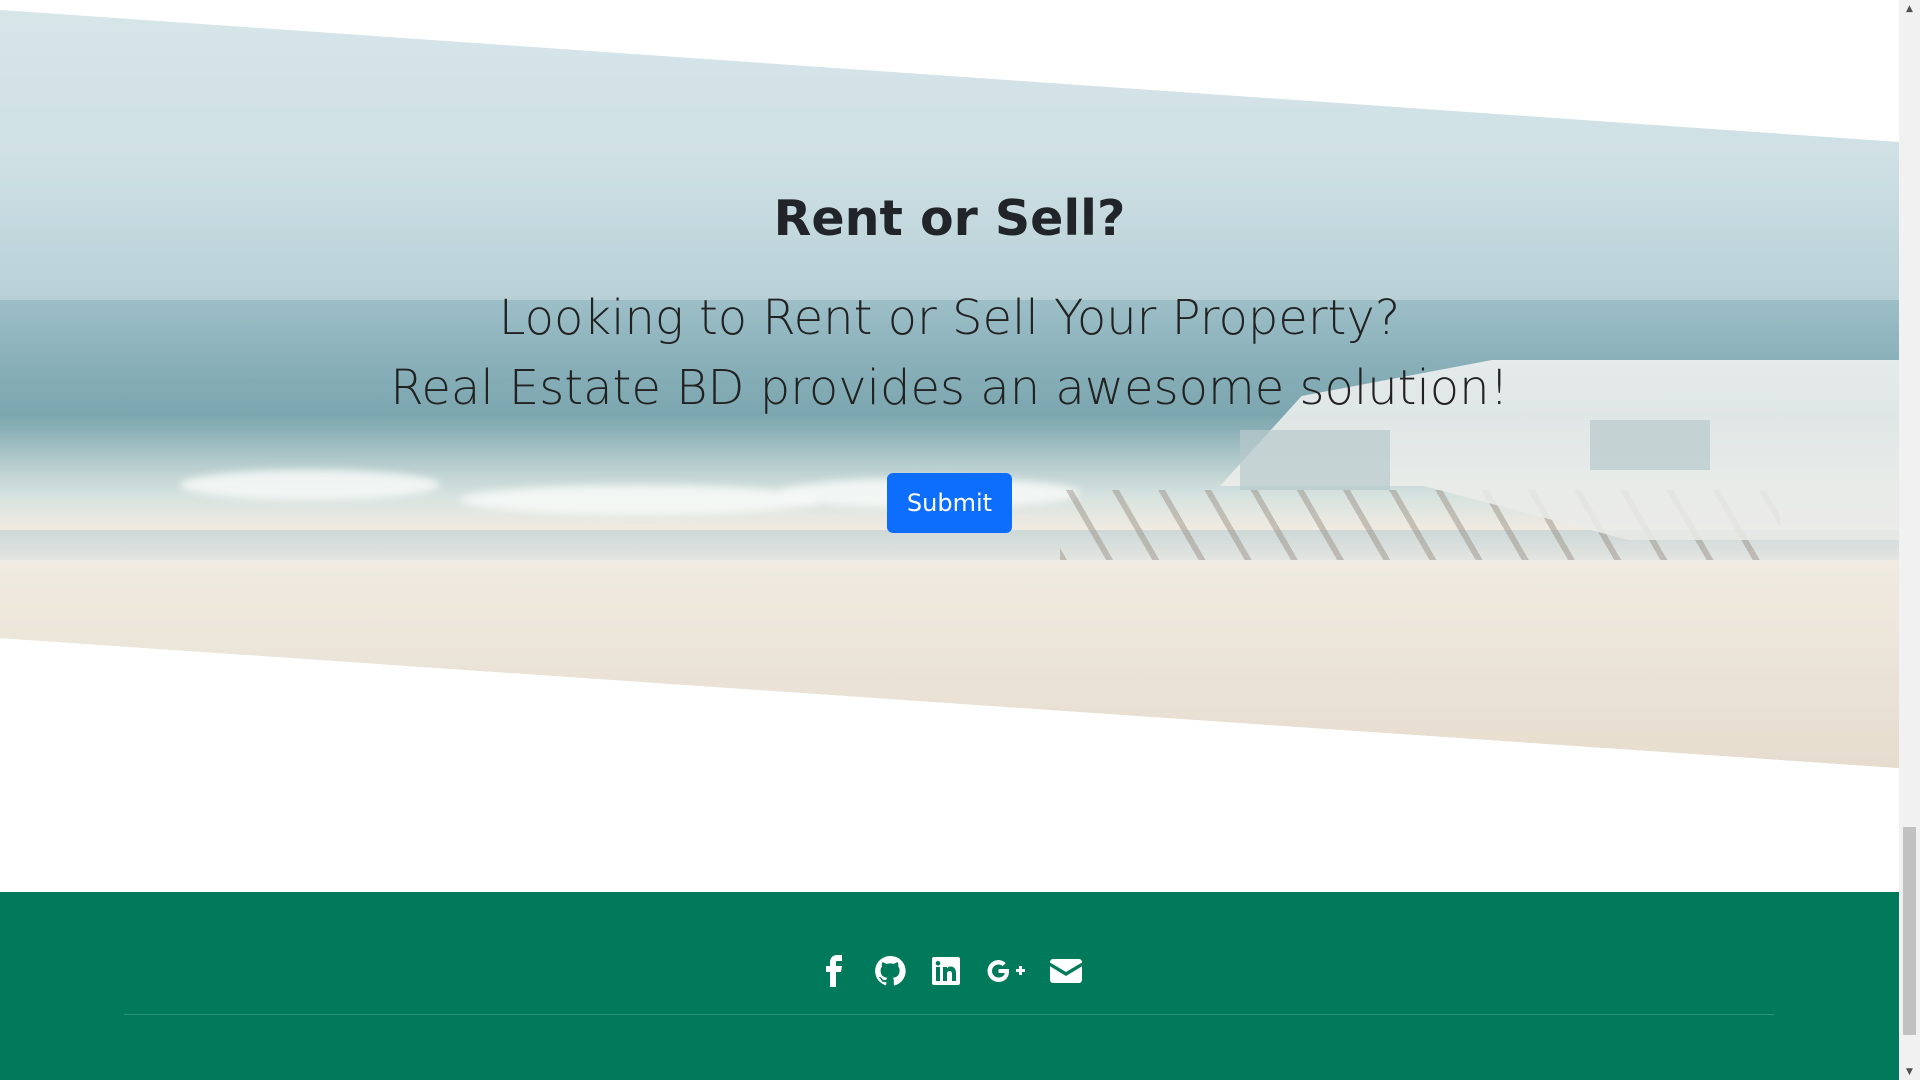 This screenshot has height=1080, width=1920. What do you see at coordinates (949, 218) in the screenshot?
I see `section-title: Rent or Sell?` at bounding box center [949, 218].